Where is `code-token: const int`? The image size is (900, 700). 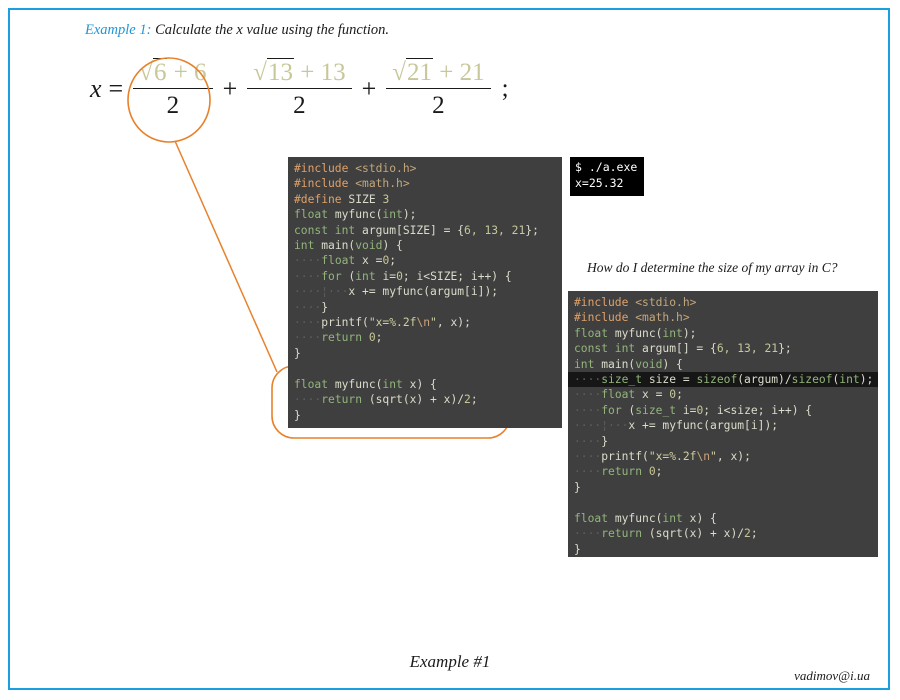 code-token: const int is located at coordinates (328, 230).